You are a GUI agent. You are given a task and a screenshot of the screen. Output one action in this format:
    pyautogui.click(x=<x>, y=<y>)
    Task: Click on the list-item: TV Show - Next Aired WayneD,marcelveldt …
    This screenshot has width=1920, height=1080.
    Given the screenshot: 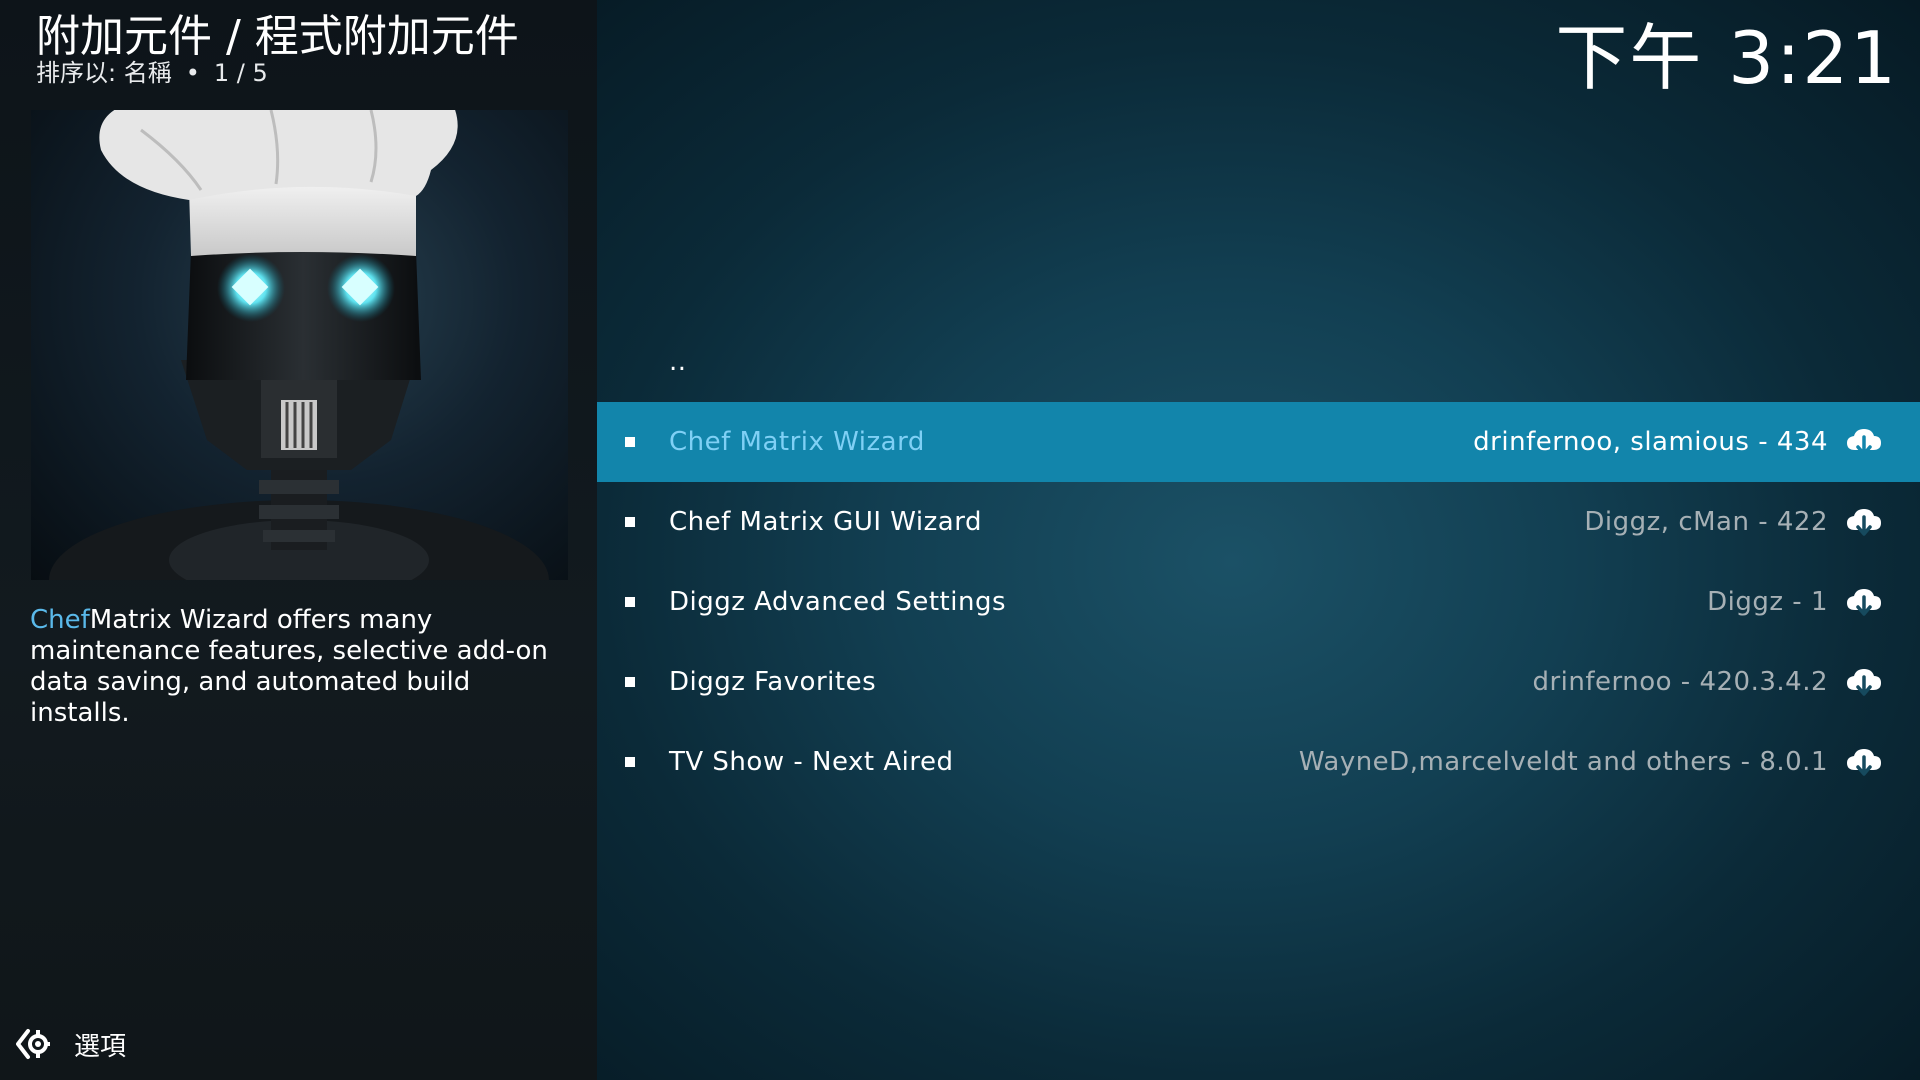 What is the action you would take?
    pyautogui.click(x=1258, y=762)
    